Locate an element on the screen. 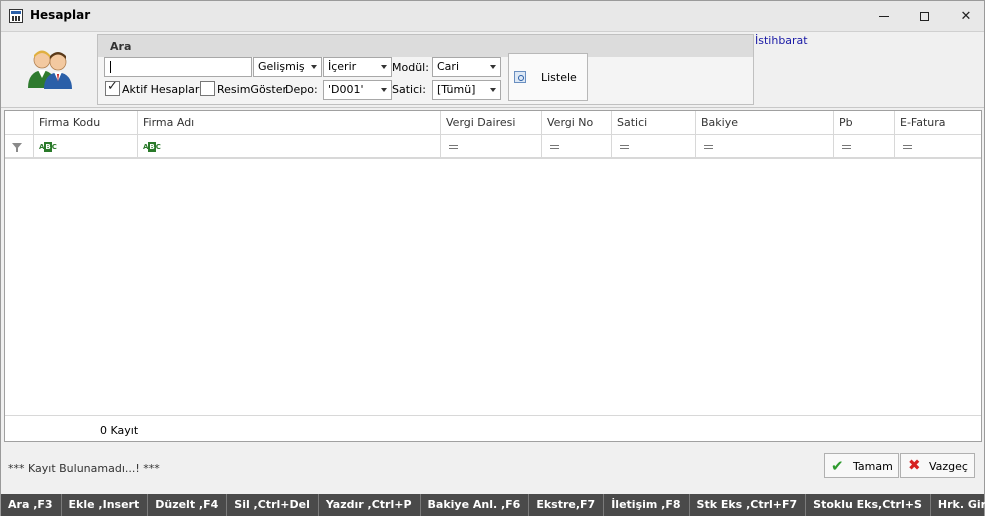 The image size is (985, 516). resim-goster-checkbox is located at coordinates (207, 88).